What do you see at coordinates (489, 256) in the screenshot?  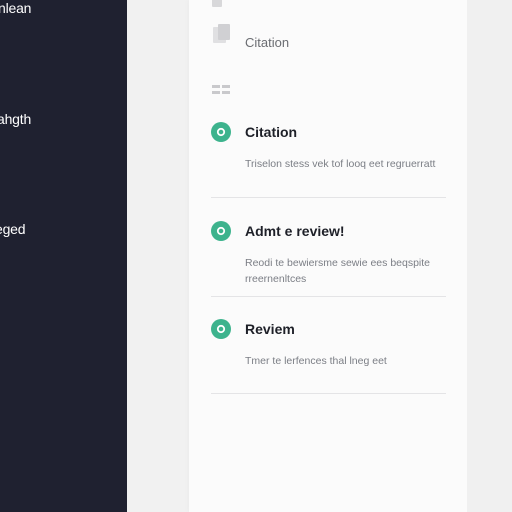 I see `right-edge` at bounding box center [489, 256].